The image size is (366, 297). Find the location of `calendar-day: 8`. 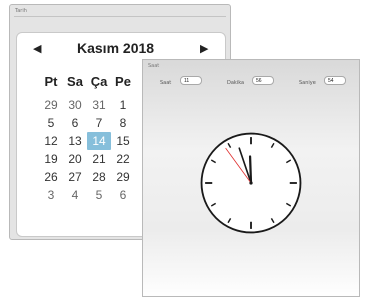

calendar-day: 8 is located at coordinates (123, 123).